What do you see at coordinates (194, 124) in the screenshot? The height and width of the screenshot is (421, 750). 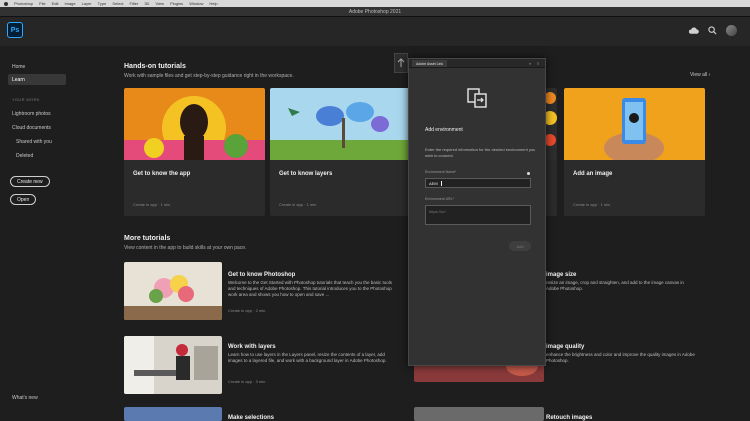 I see `card-image-portrait` at bounding box center [194, 124].